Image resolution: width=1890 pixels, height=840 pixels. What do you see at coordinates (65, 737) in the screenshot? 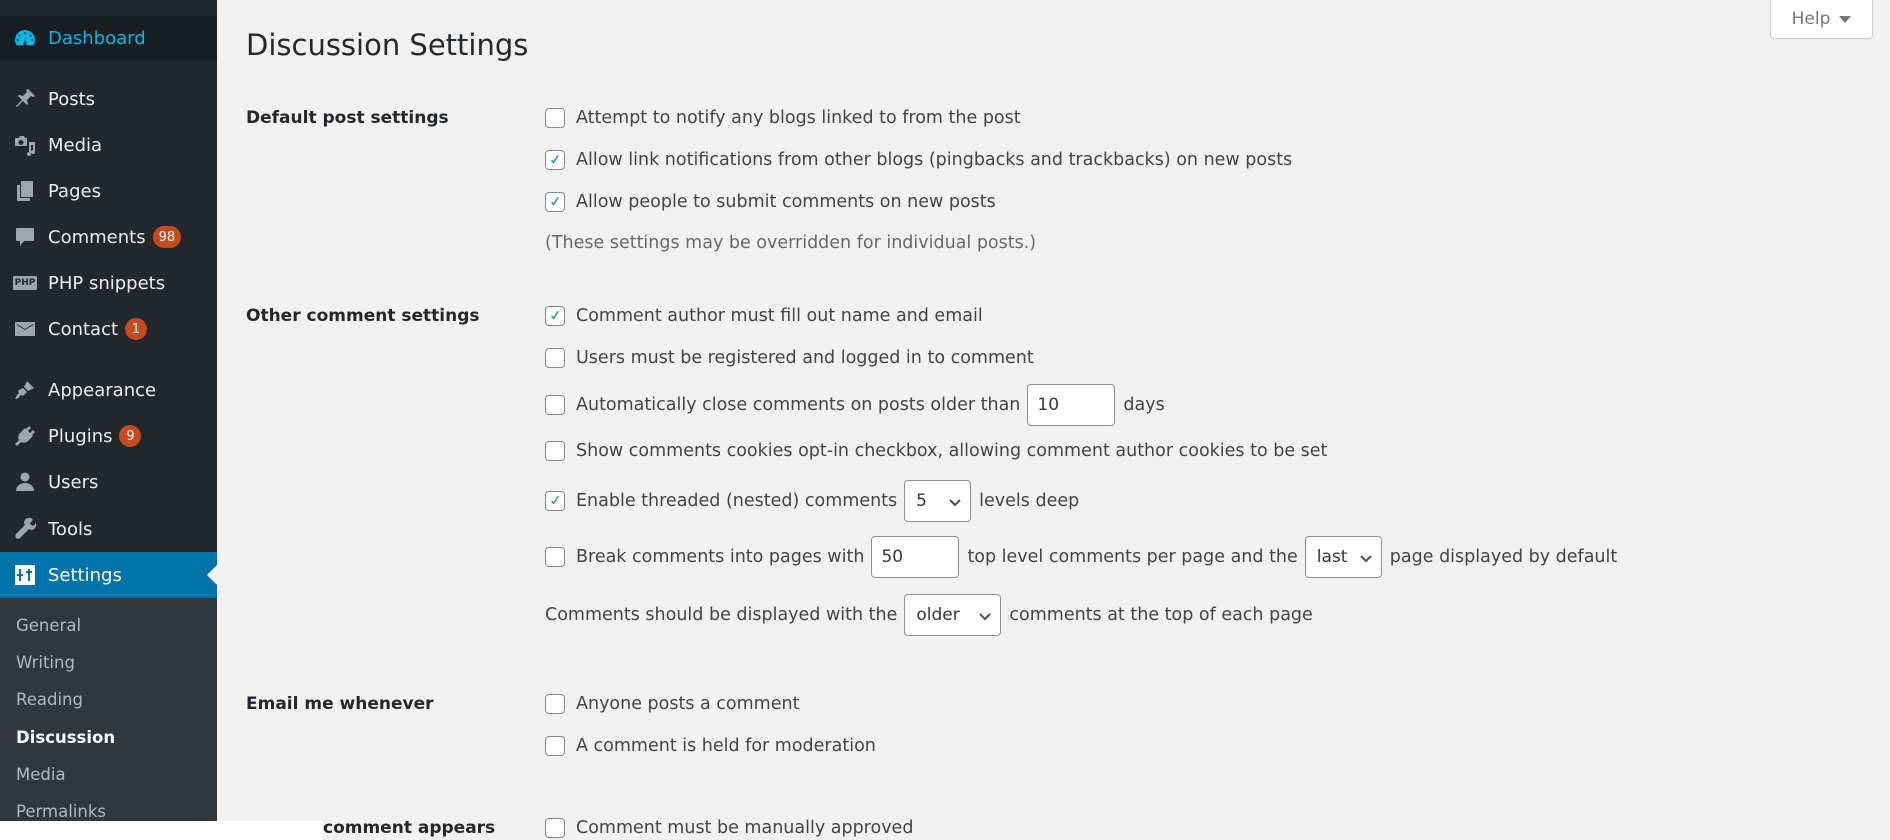
I see `submenu-item-discussion: Discussion` at bounding box center [65, 737].